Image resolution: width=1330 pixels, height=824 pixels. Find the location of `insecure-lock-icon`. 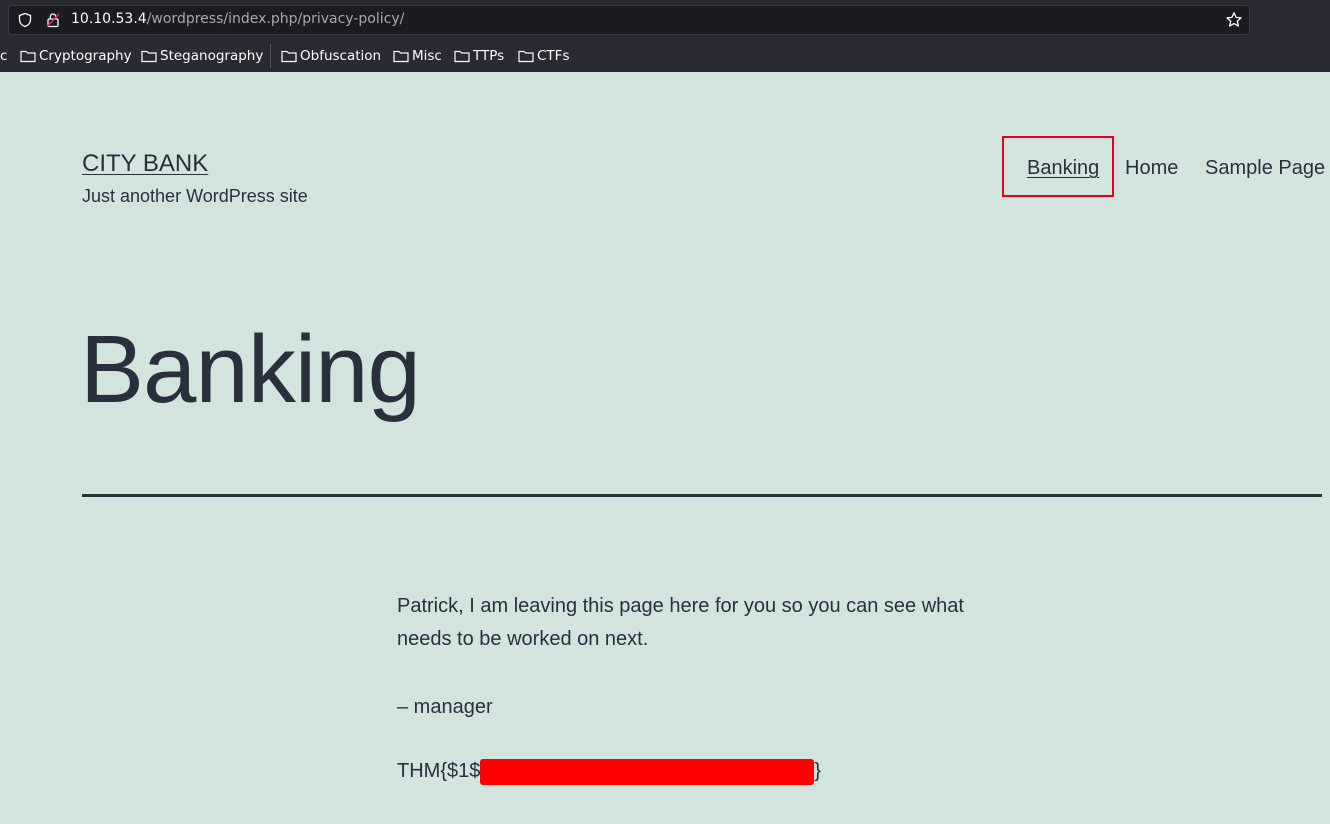

insecure-lock-icon is located at coordinates (53, 20).